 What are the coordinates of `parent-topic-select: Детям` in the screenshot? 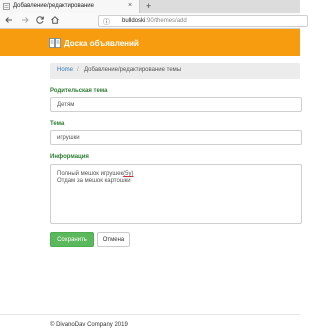 It's located at (176, 104).